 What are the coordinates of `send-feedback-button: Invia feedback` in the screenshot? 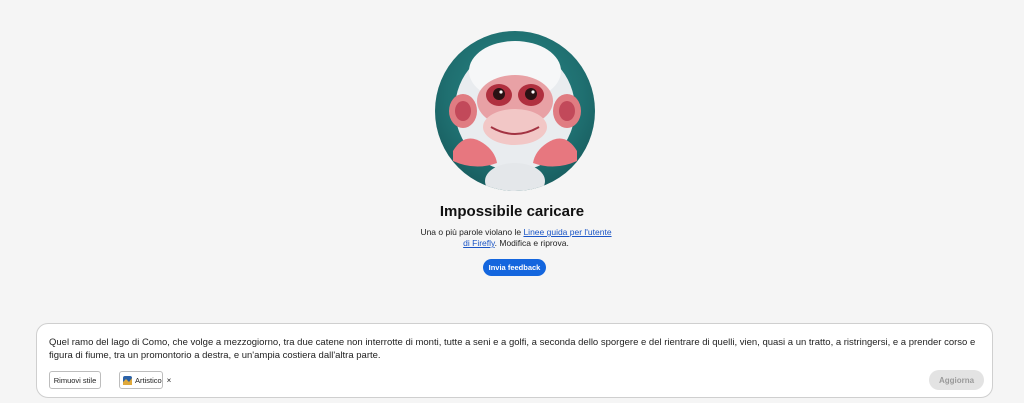 It's located at (514, 267).